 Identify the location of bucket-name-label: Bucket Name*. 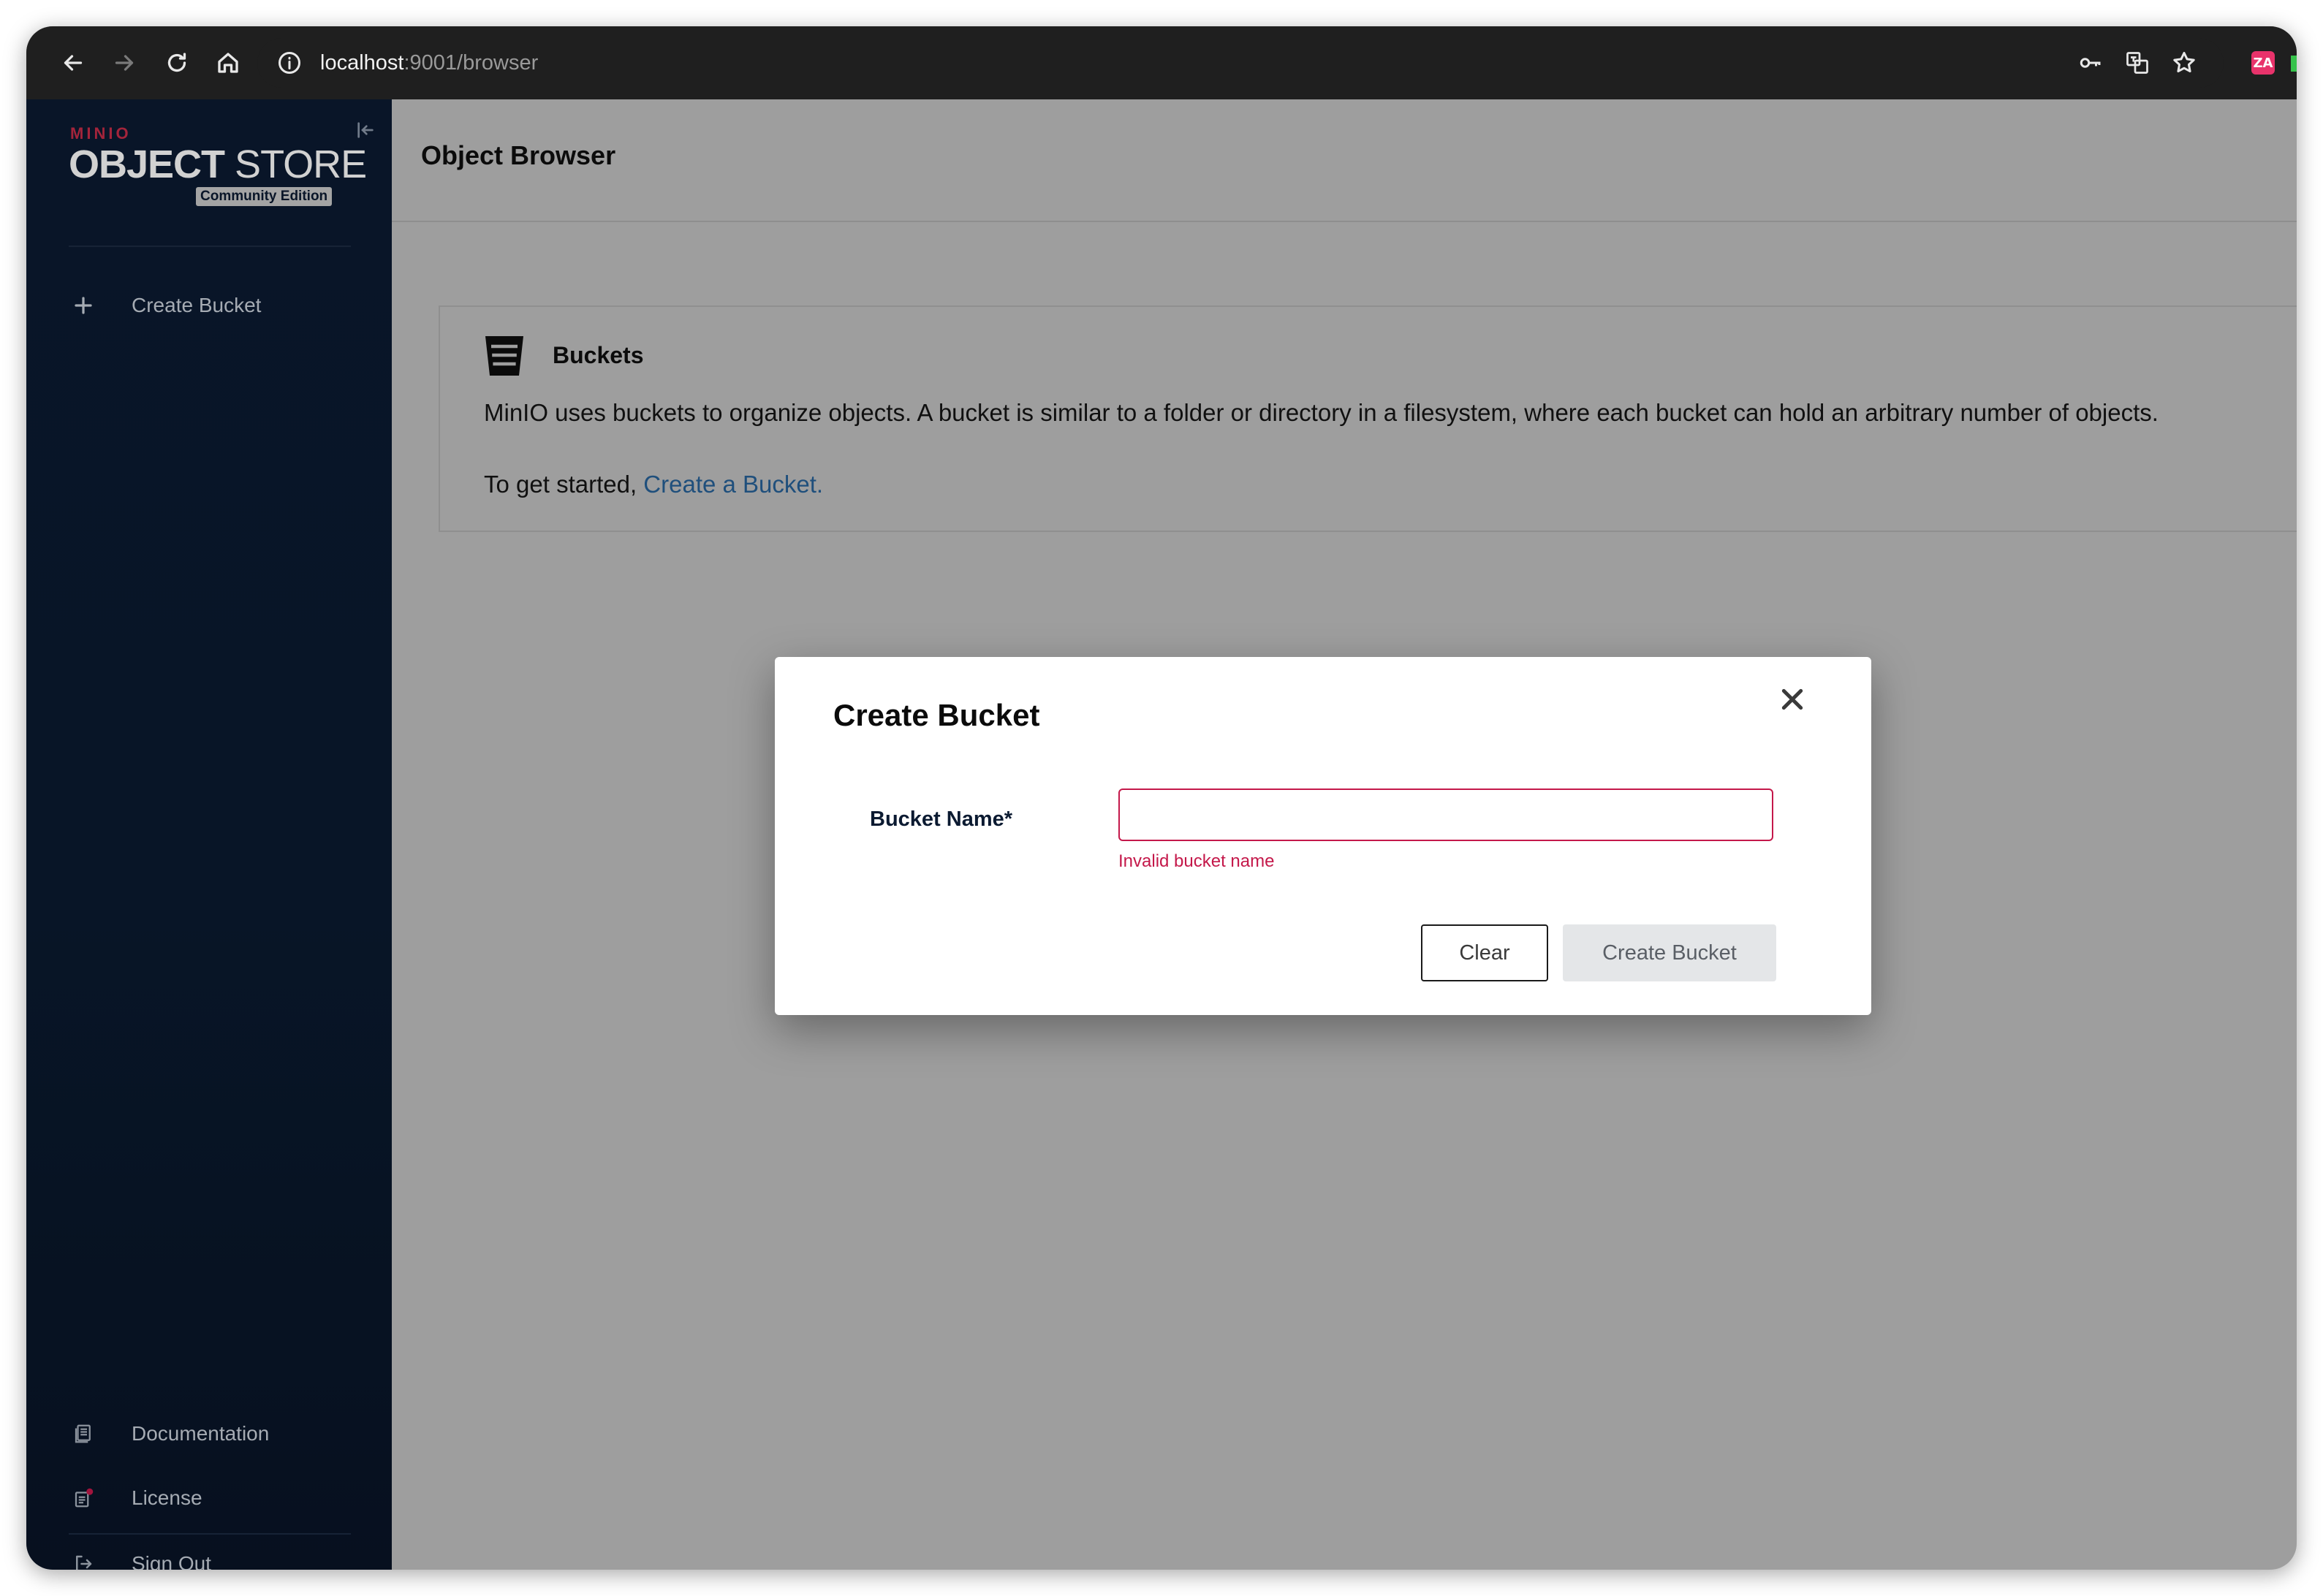
(941, 819).